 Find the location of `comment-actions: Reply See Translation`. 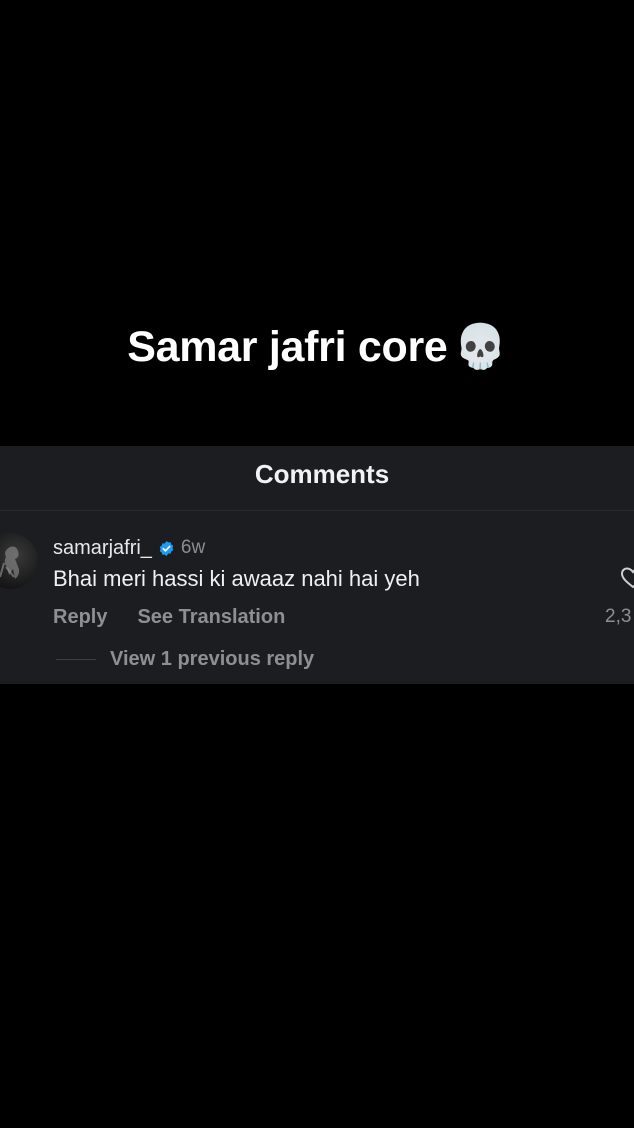

comment-actions: Reply See Translation is located at coordinates (169, 617).